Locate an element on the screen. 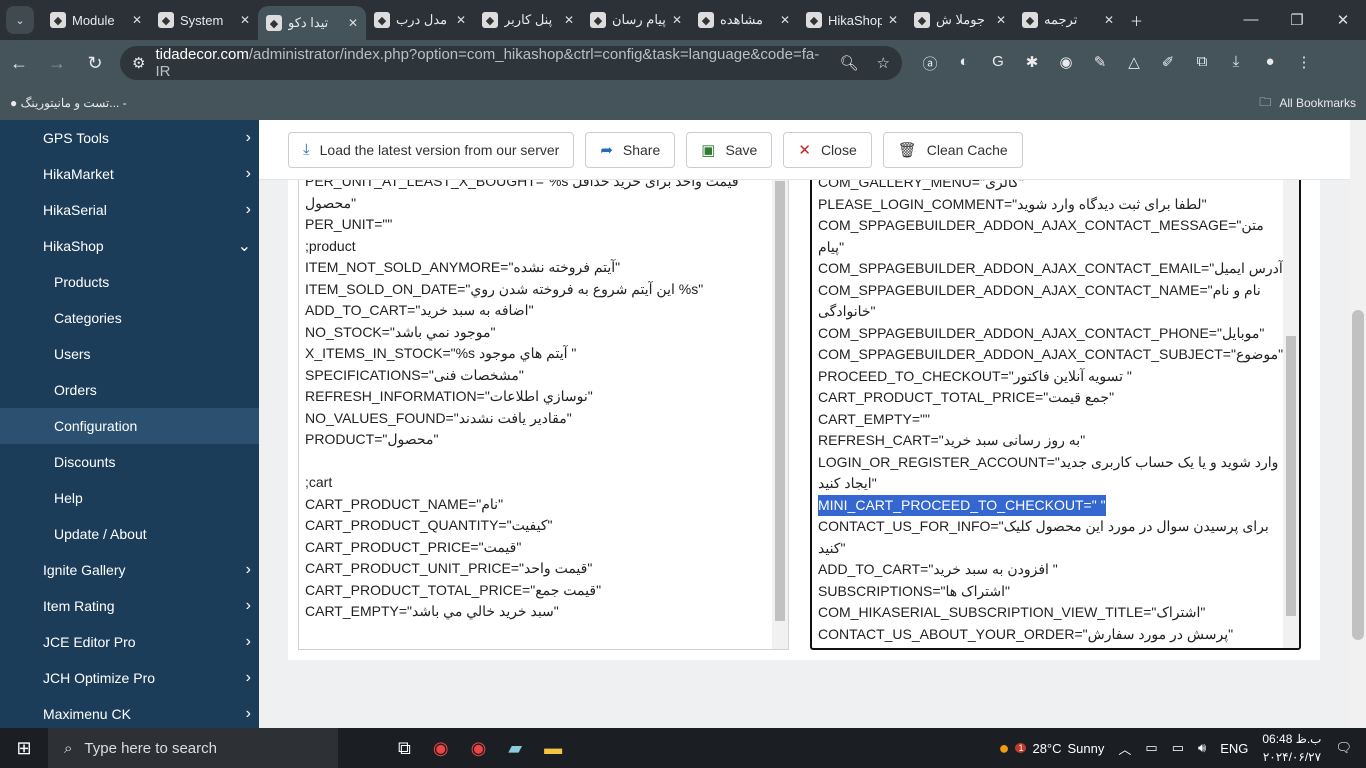 The image size is (1366, 768). editor-line: خانوادگی" is located at coordinates (847, 311).